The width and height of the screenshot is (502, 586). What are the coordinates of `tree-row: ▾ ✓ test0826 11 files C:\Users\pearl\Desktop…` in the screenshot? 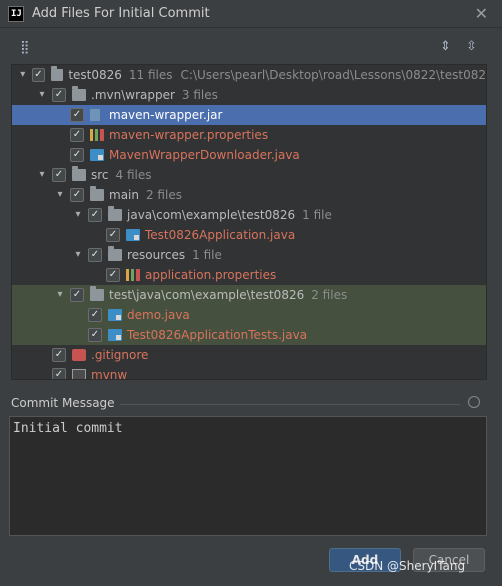 It's located at (249, 75).